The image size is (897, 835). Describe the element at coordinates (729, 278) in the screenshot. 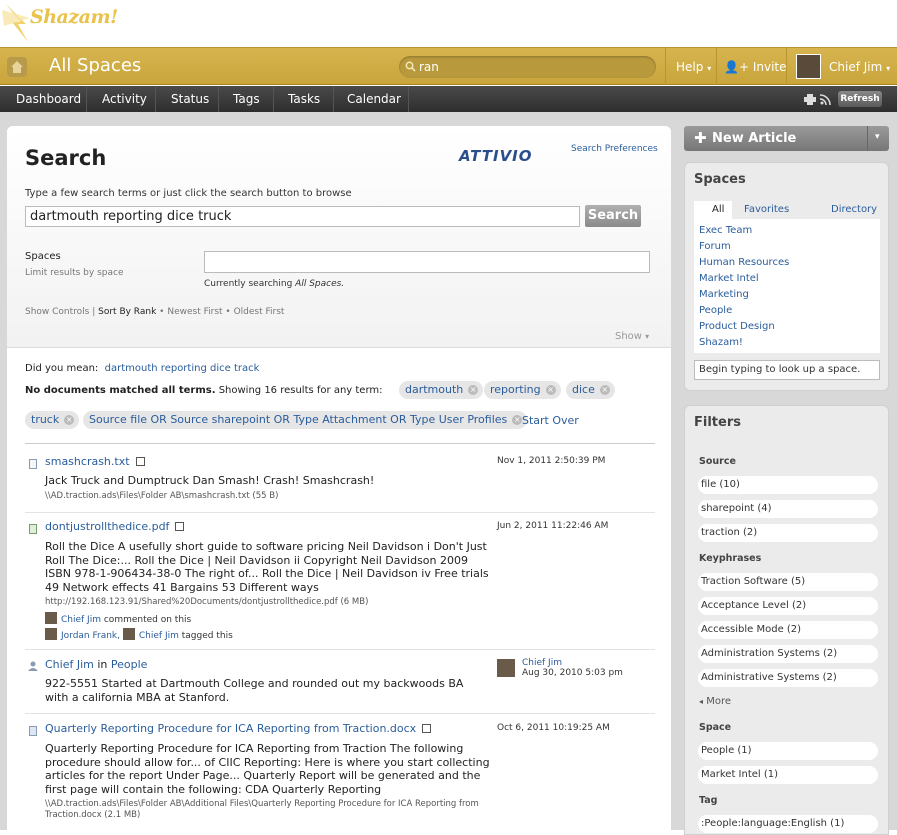

I see `space-link: Market Intel` at that location.